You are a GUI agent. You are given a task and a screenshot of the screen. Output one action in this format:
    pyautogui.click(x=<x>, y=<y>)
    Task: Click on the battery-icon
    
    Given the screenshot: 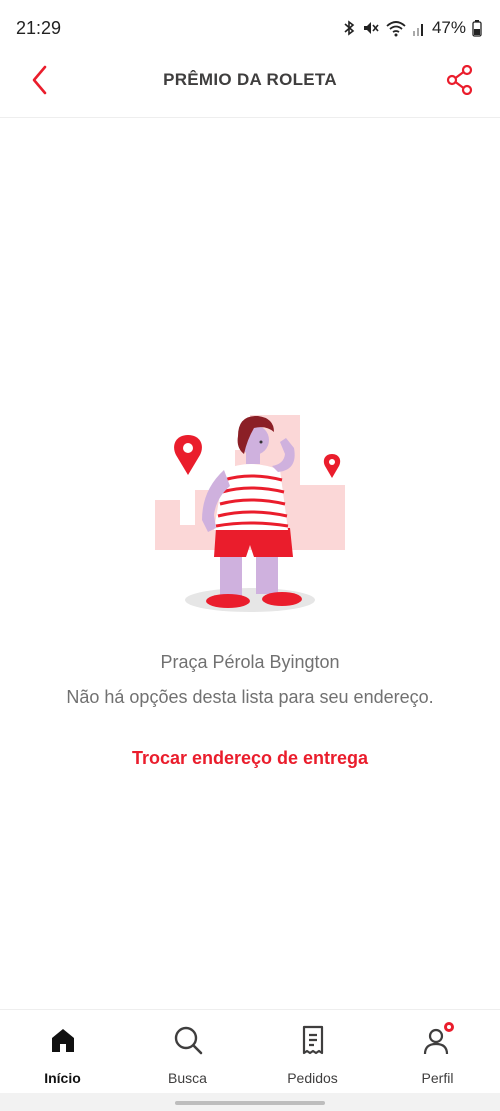 What is the action you would take?
    pyautogui.click(x=477, y=28)
    